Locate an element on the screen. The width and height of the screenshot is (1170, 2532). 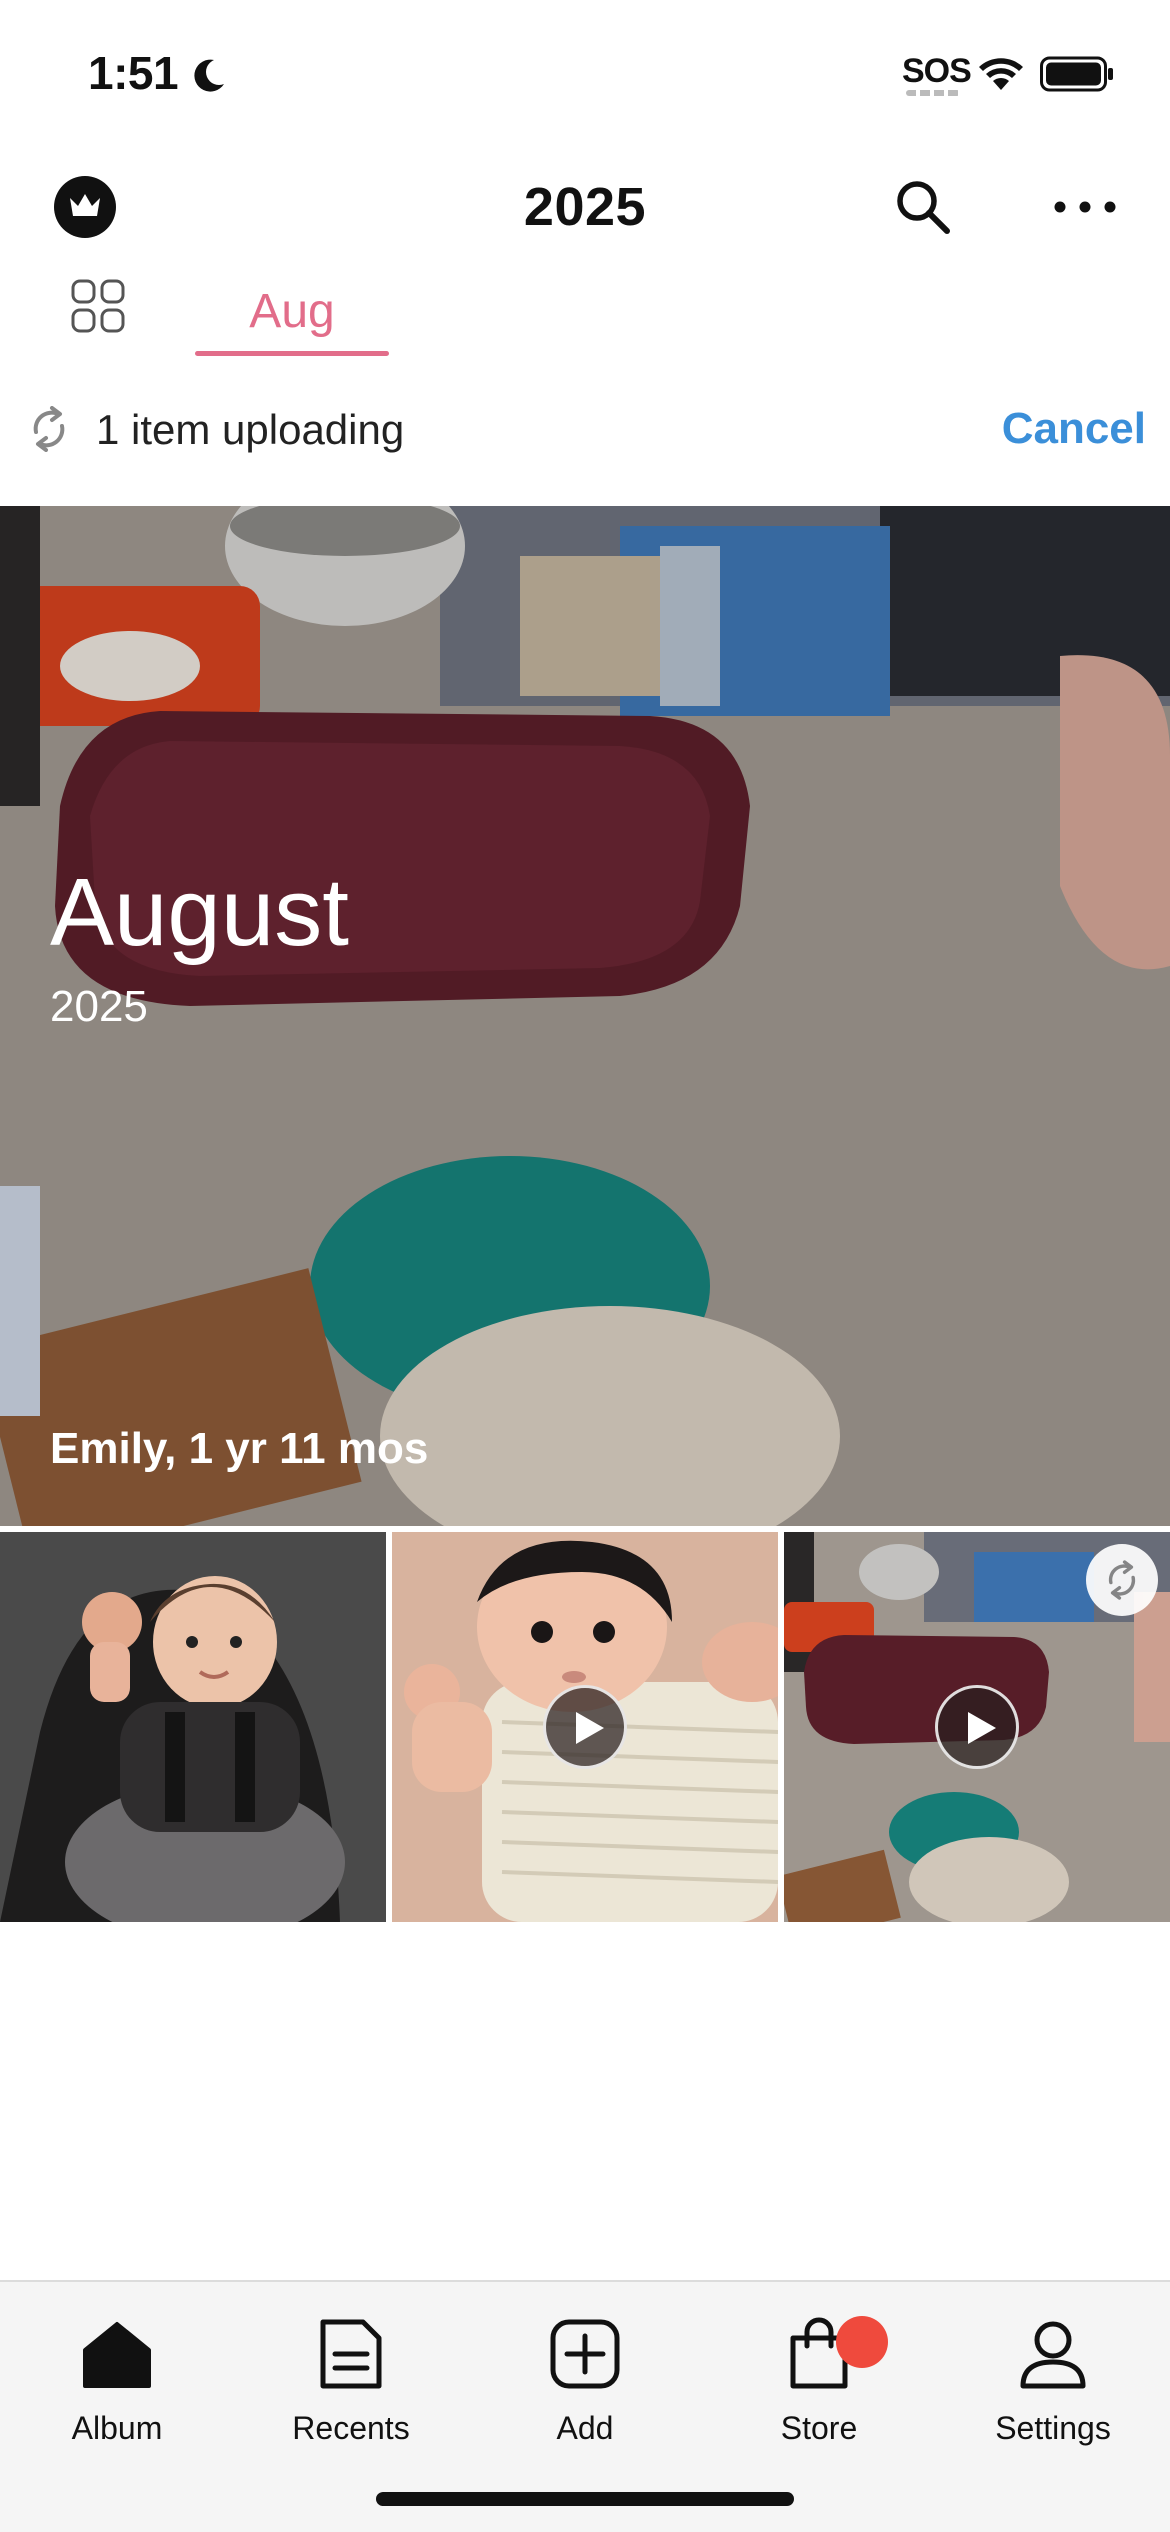
hero-month-title: August is located at coordinates (199, 912).